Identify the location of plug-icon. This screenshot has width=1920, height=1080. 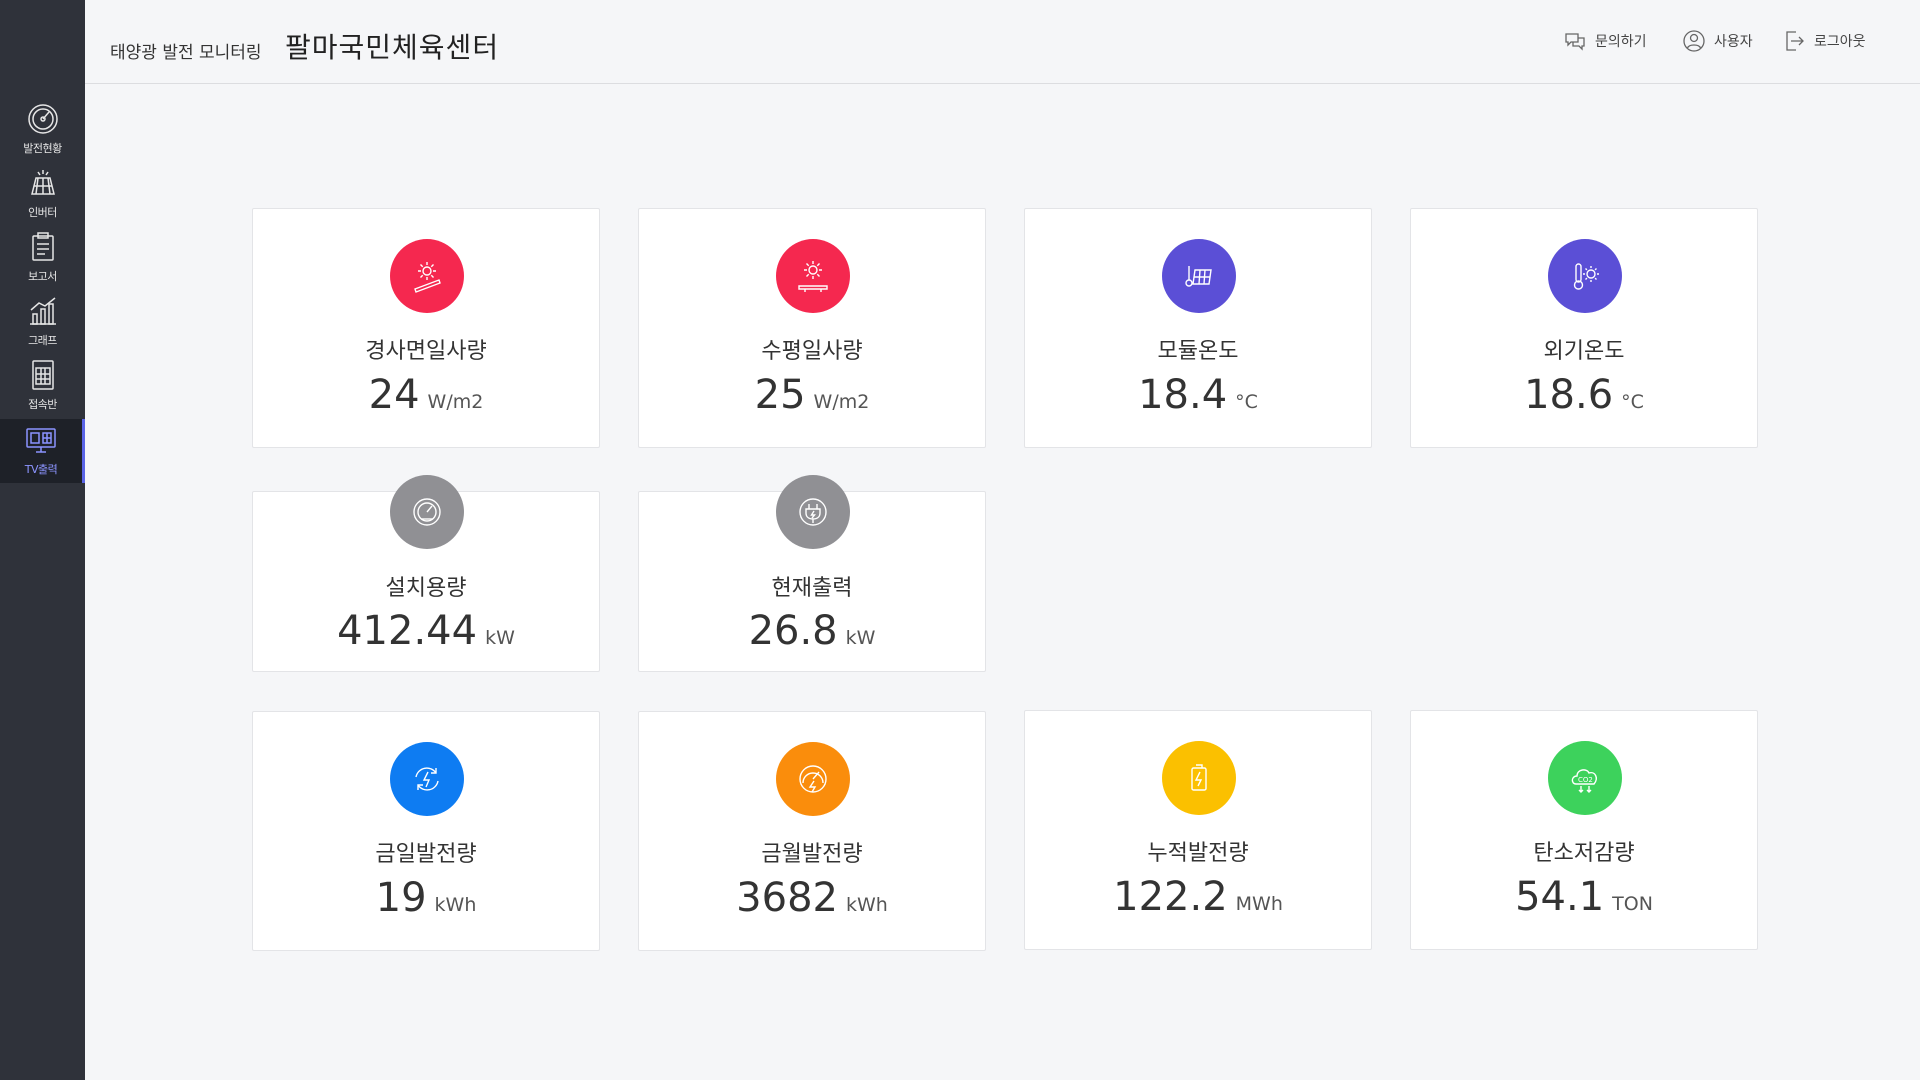
(813, 512).